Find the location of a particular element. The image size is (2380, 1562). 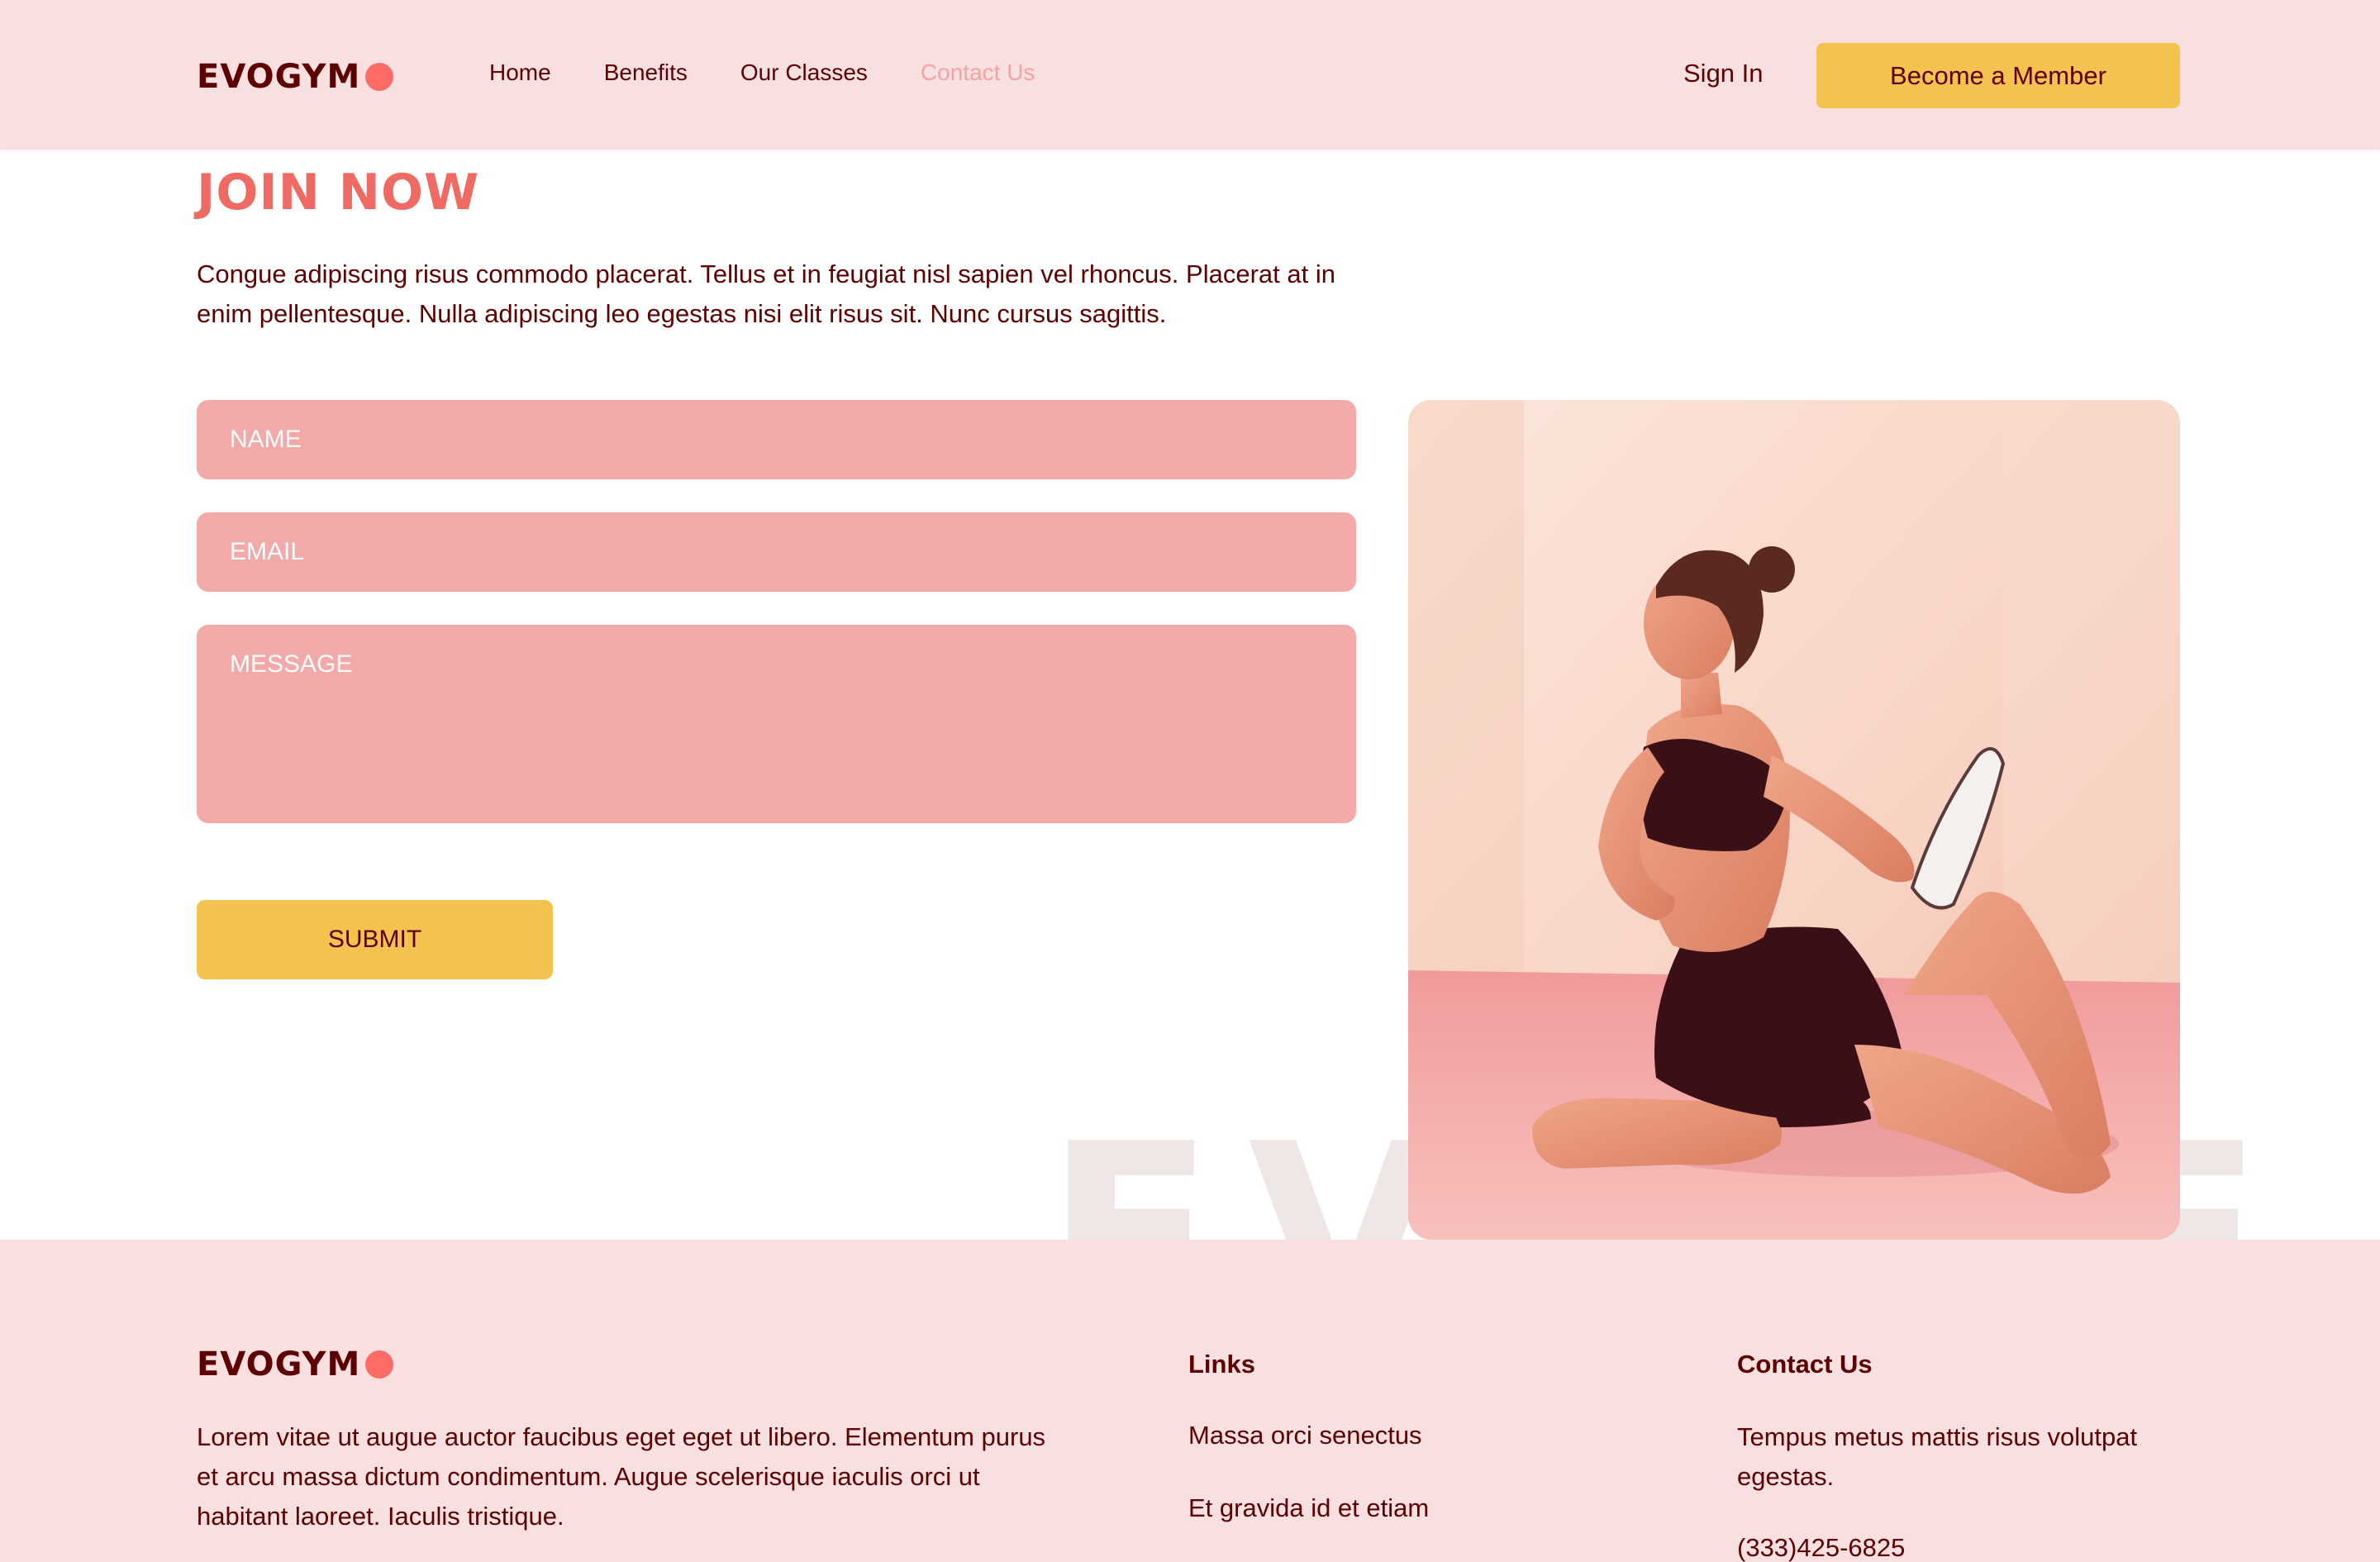

logo-dot-icon is located at coordinates (379, 77).